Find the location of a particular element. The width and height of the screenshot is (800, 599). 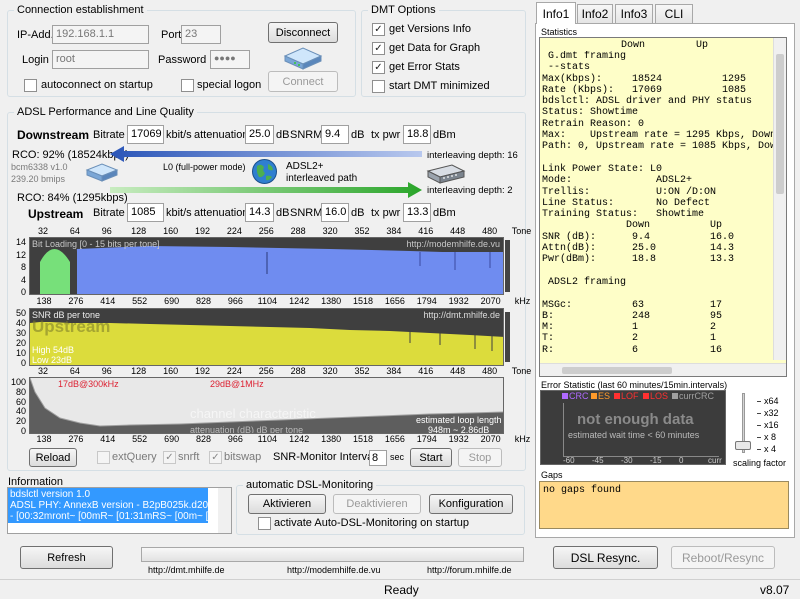

upstream-bitrate-value: 1085 is located at coordinates (145, 212).